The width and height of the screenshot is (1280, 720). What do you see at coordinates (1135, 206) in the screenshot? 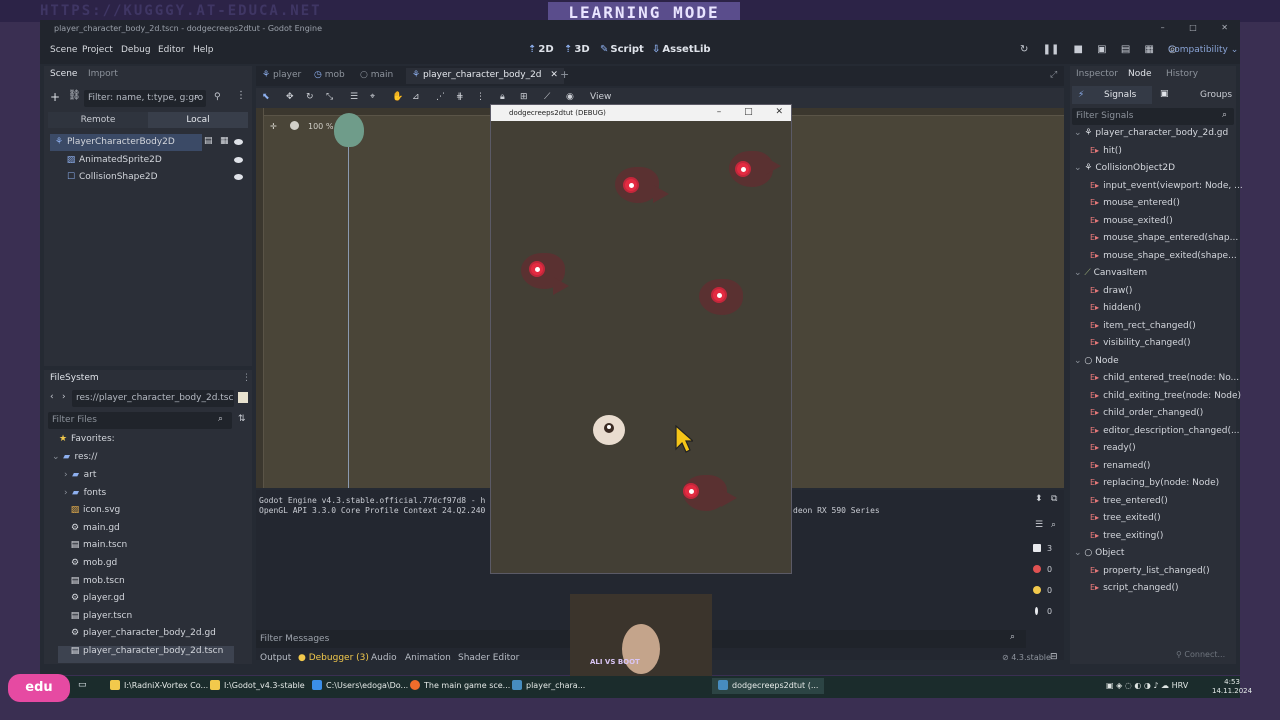
I see `signal-item: E▸ mouse_entered()` at bounding box center [1135, 206].